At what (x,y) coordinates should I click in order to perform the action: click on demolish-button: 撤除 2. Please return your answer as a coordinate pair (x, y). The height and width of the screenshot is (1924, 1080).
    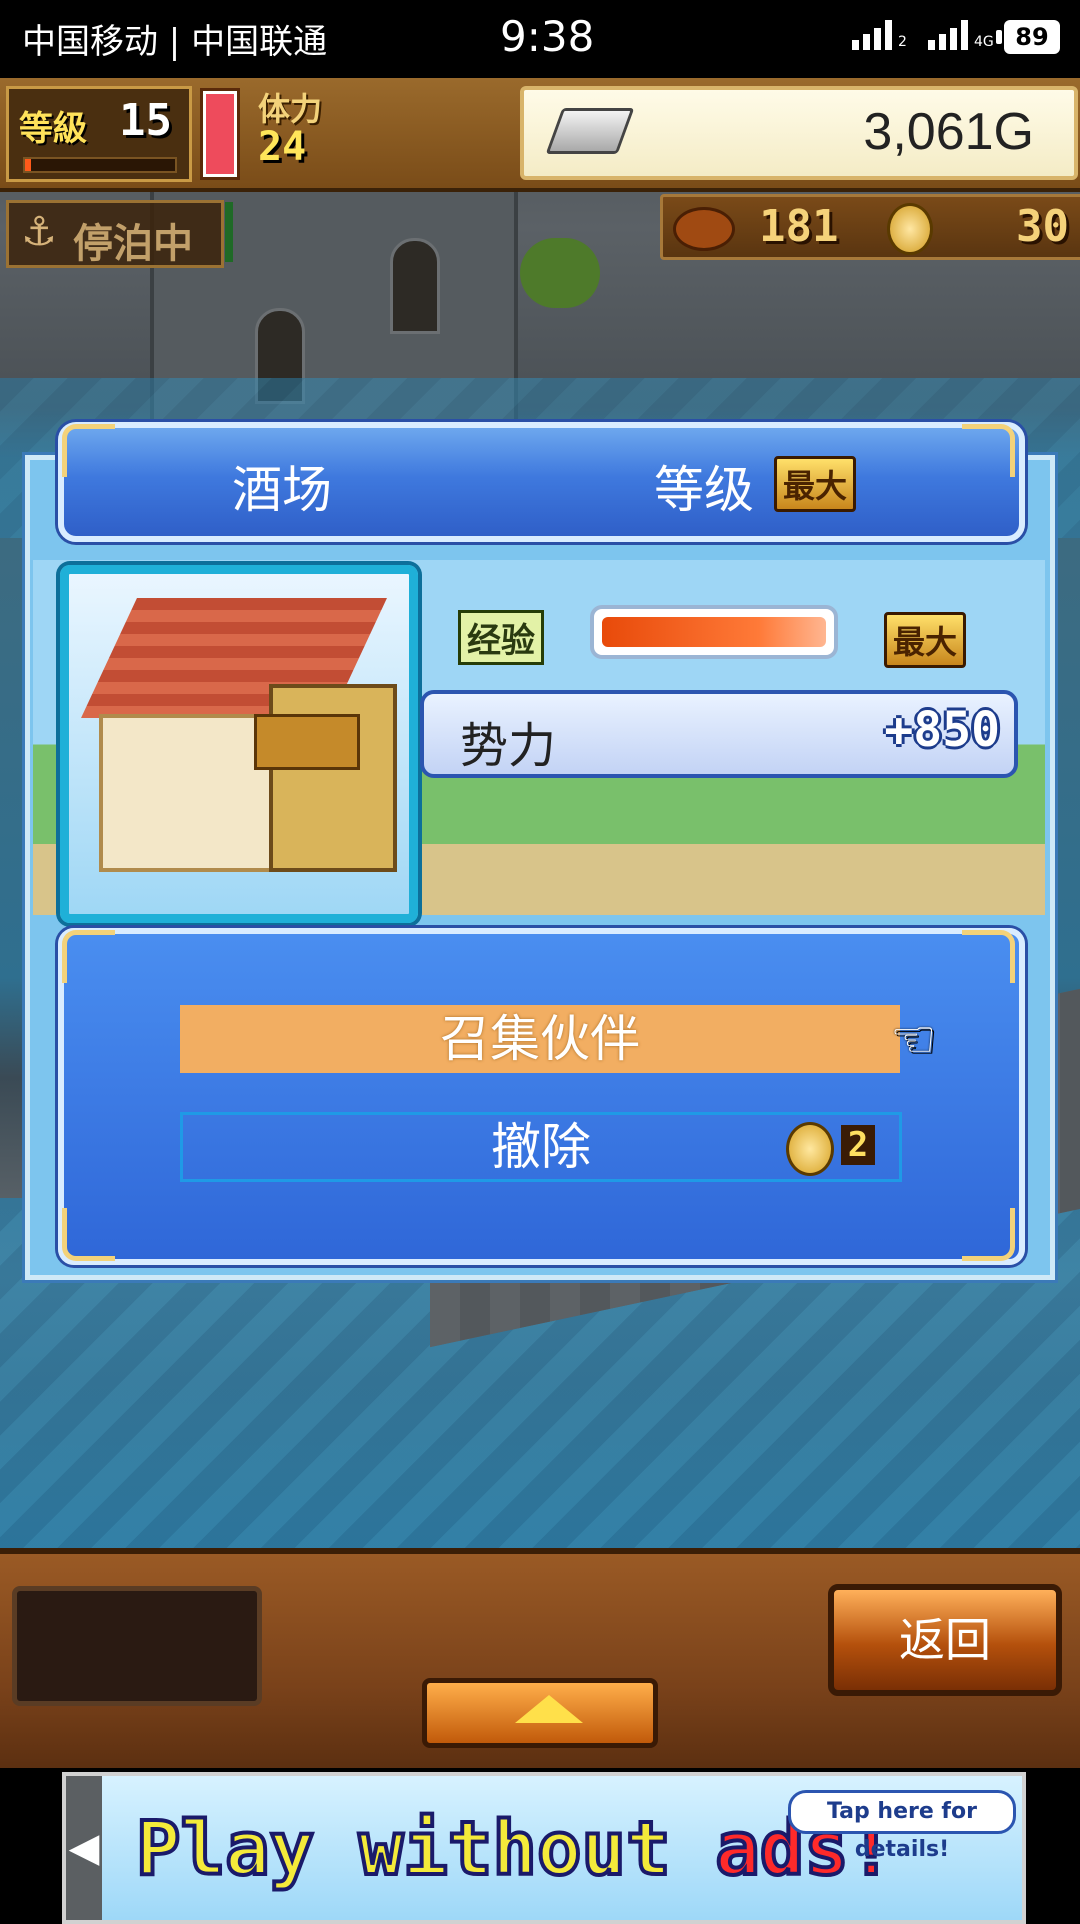
    Looking at the image, I should click on (541, 1147).